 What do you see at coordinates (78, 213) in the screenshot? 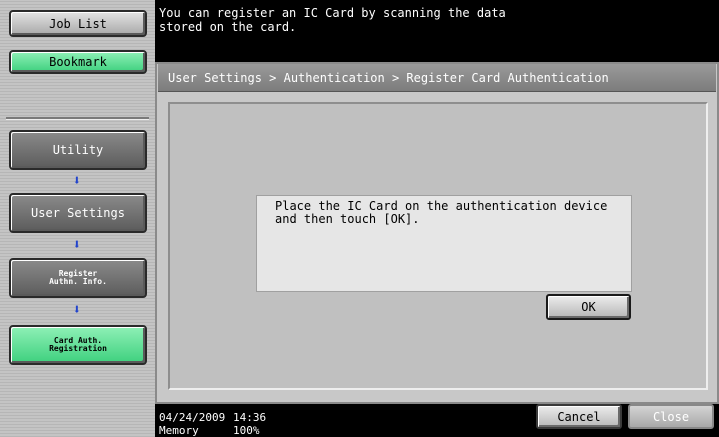
I see `user-settings-button: User Settings` at bounding box center [78, 213].